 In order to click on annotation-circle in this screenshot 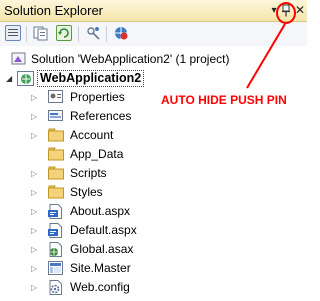, I will do `click(286, 13)`.